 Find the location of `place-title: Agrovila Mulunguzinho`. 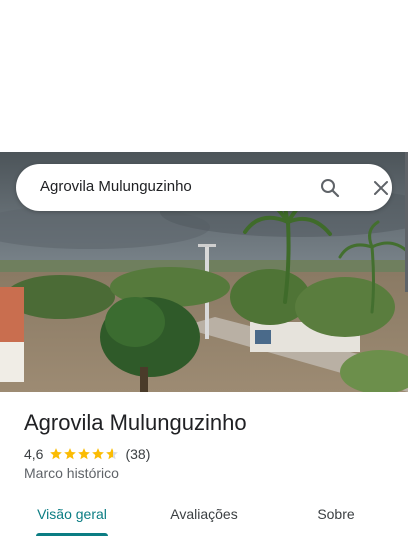

place-title: Agrovila Mulunguzinho is located at coordinates (135, 422).